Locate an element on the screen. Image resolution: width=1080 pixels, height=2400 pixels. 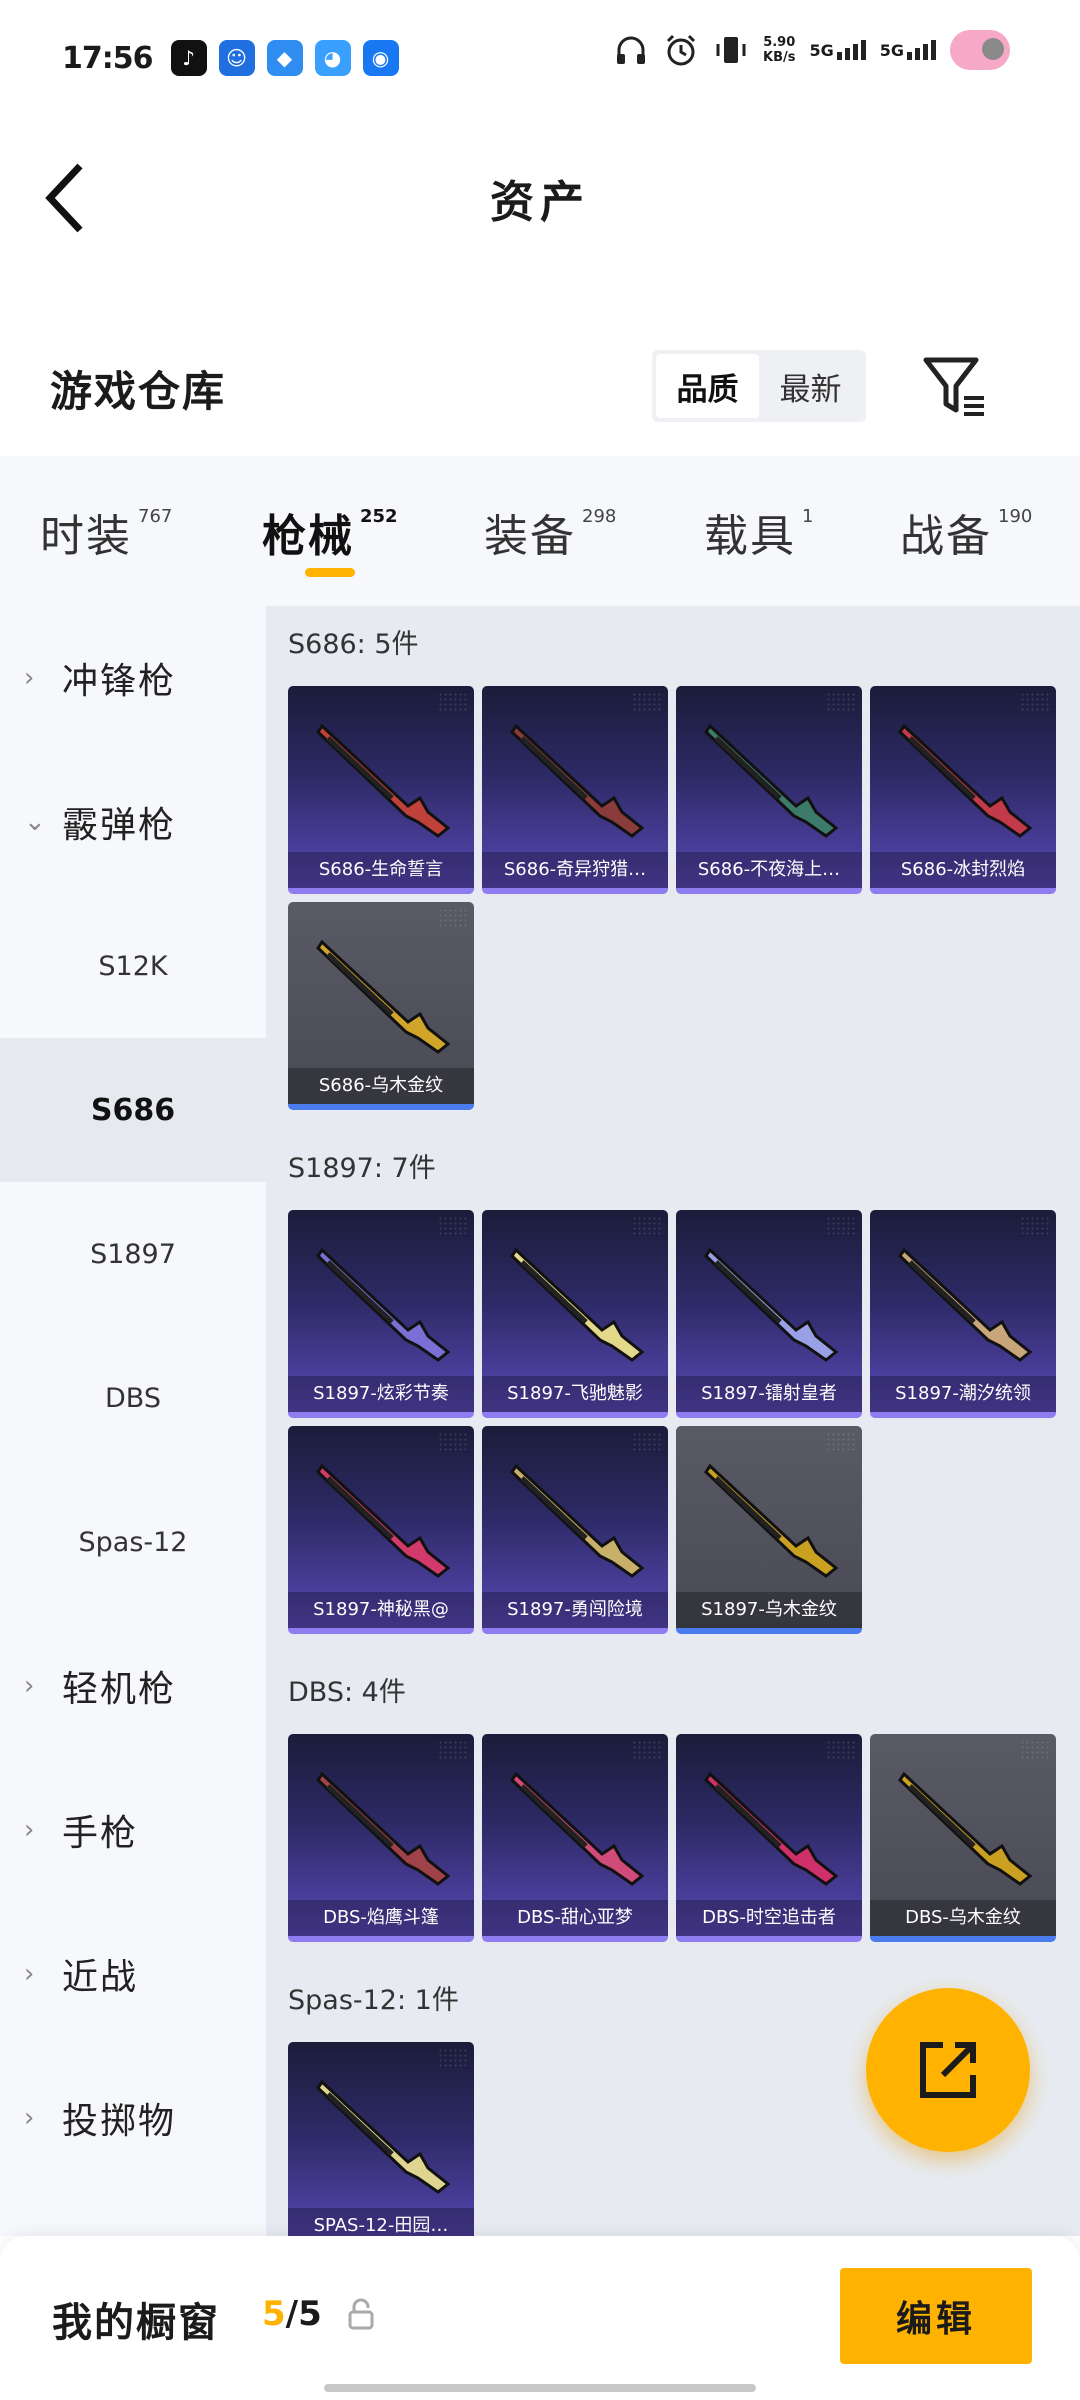
skin-card-label: S1897-飞驰魅影 is located at coordinates (575, 1394).